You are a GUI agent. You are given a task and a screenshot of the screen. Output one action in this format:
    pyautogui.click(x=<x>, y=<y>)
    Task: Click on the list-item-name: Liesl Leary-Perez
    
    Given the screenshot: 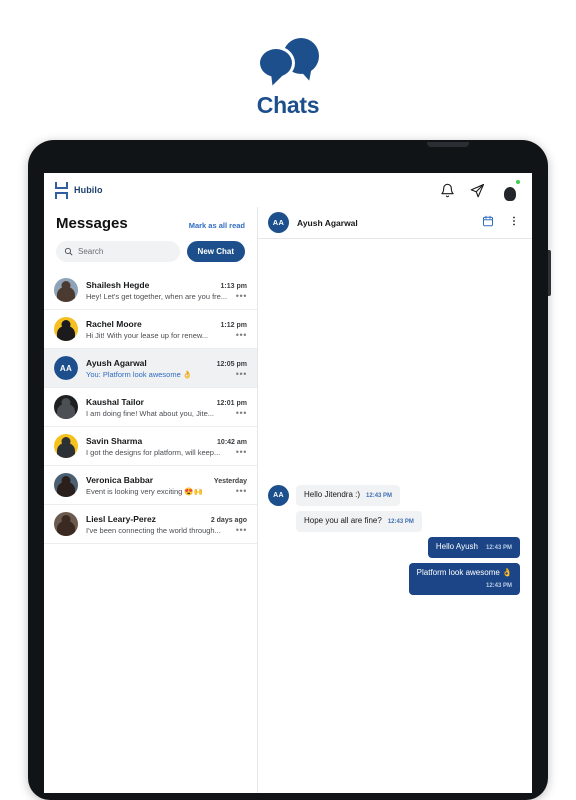 What is the action you would take?
    pyautogui.click(x=121, y=518)
    